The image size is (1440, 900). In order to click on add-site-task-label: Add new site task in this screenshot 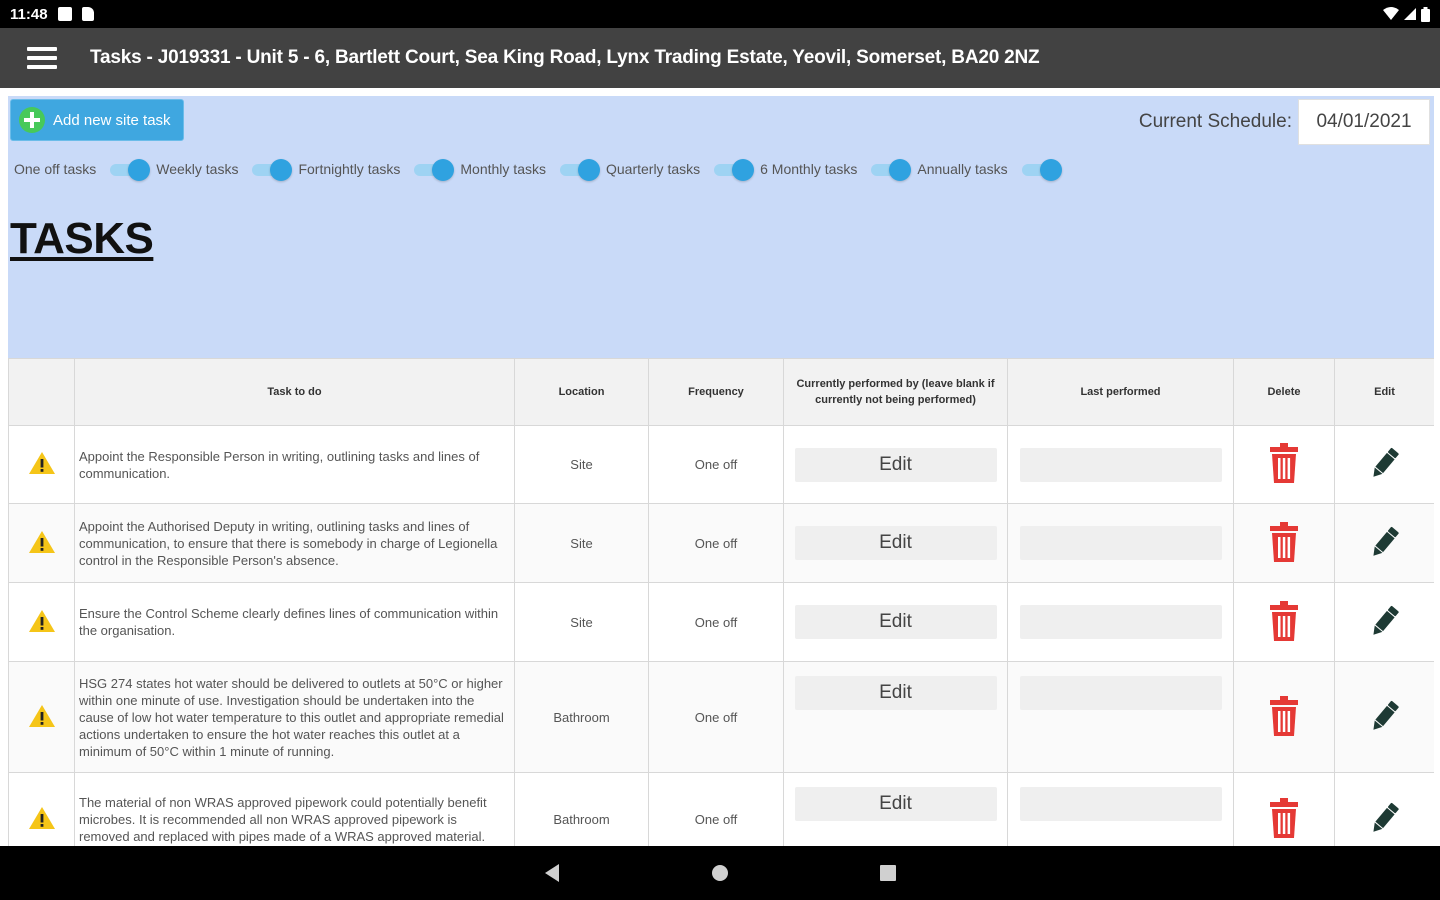, I will do `click(112, 120)`.